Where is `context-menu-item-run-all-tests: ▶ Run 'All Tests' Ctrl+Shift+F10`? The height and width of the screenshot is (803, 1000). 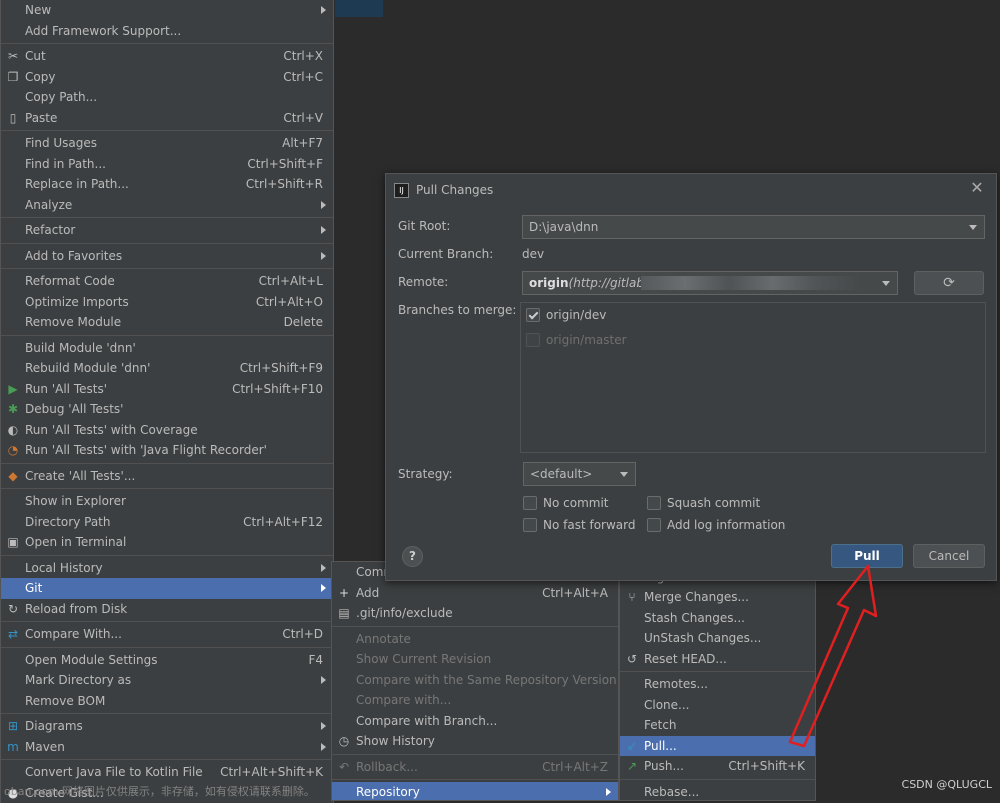 context-menu-item-run-all-tests: ▶ Run 'All Tests' Ctrl+Shift+F10 is located at coordinates (167, 389).